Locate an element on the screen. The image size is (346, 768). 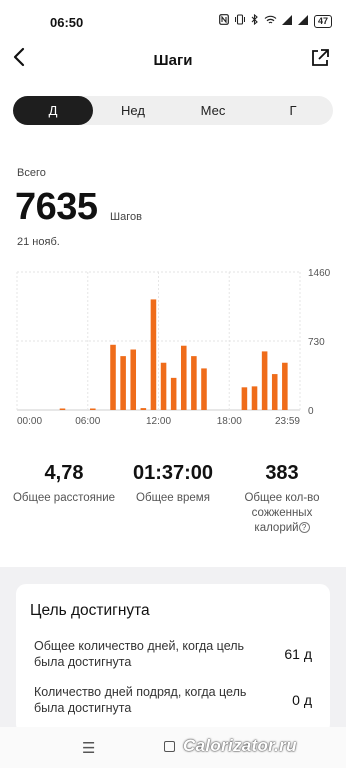
page-title: Шаги is located at coordinates (173, 60).